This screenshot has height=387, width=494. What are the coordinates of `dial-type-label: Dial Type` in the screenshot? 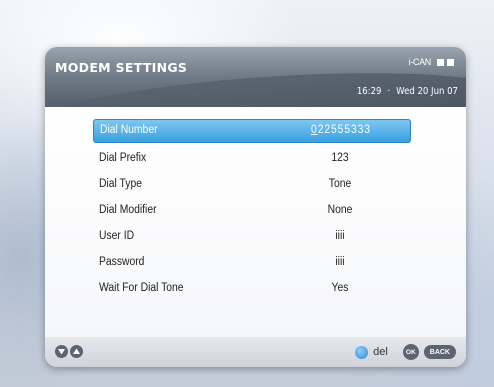 It's located at (120, 184).